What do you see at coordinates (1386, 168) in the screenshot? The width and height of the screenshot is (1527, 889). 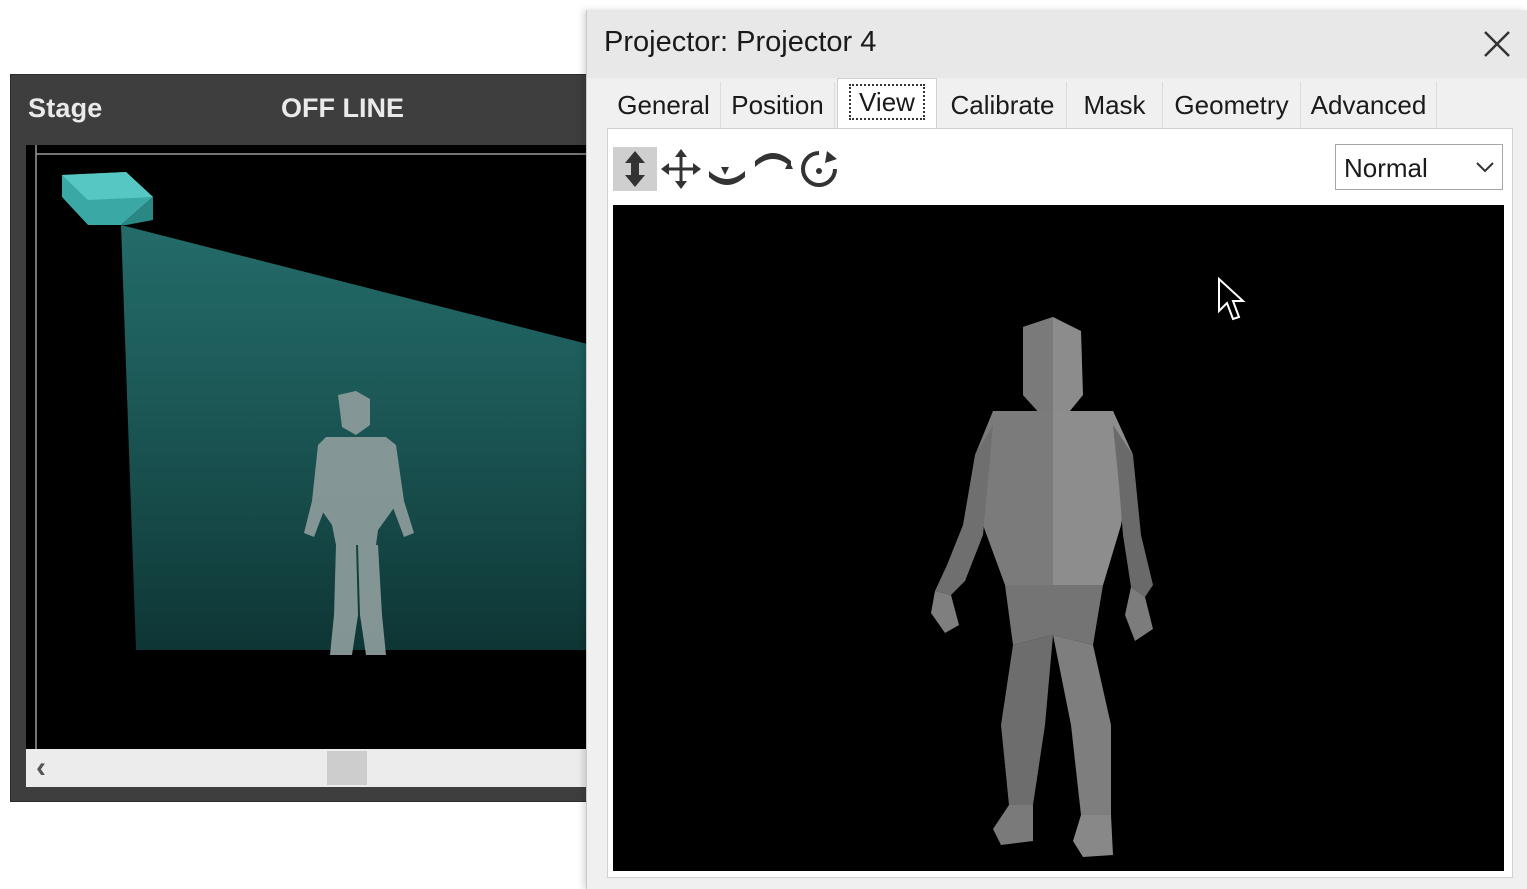 I see `view-mode-value: Normal` at bounding box center [1386, 168].